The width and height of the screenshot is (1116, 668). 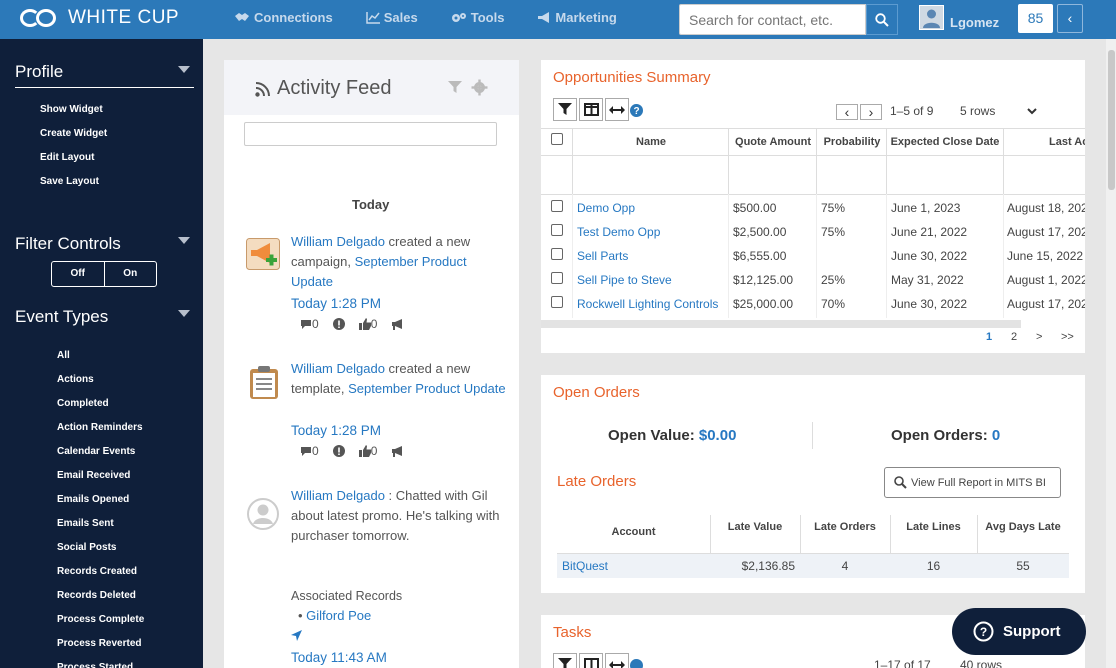 I want to click on column-header: Late Value, so click(x=755, y=527).